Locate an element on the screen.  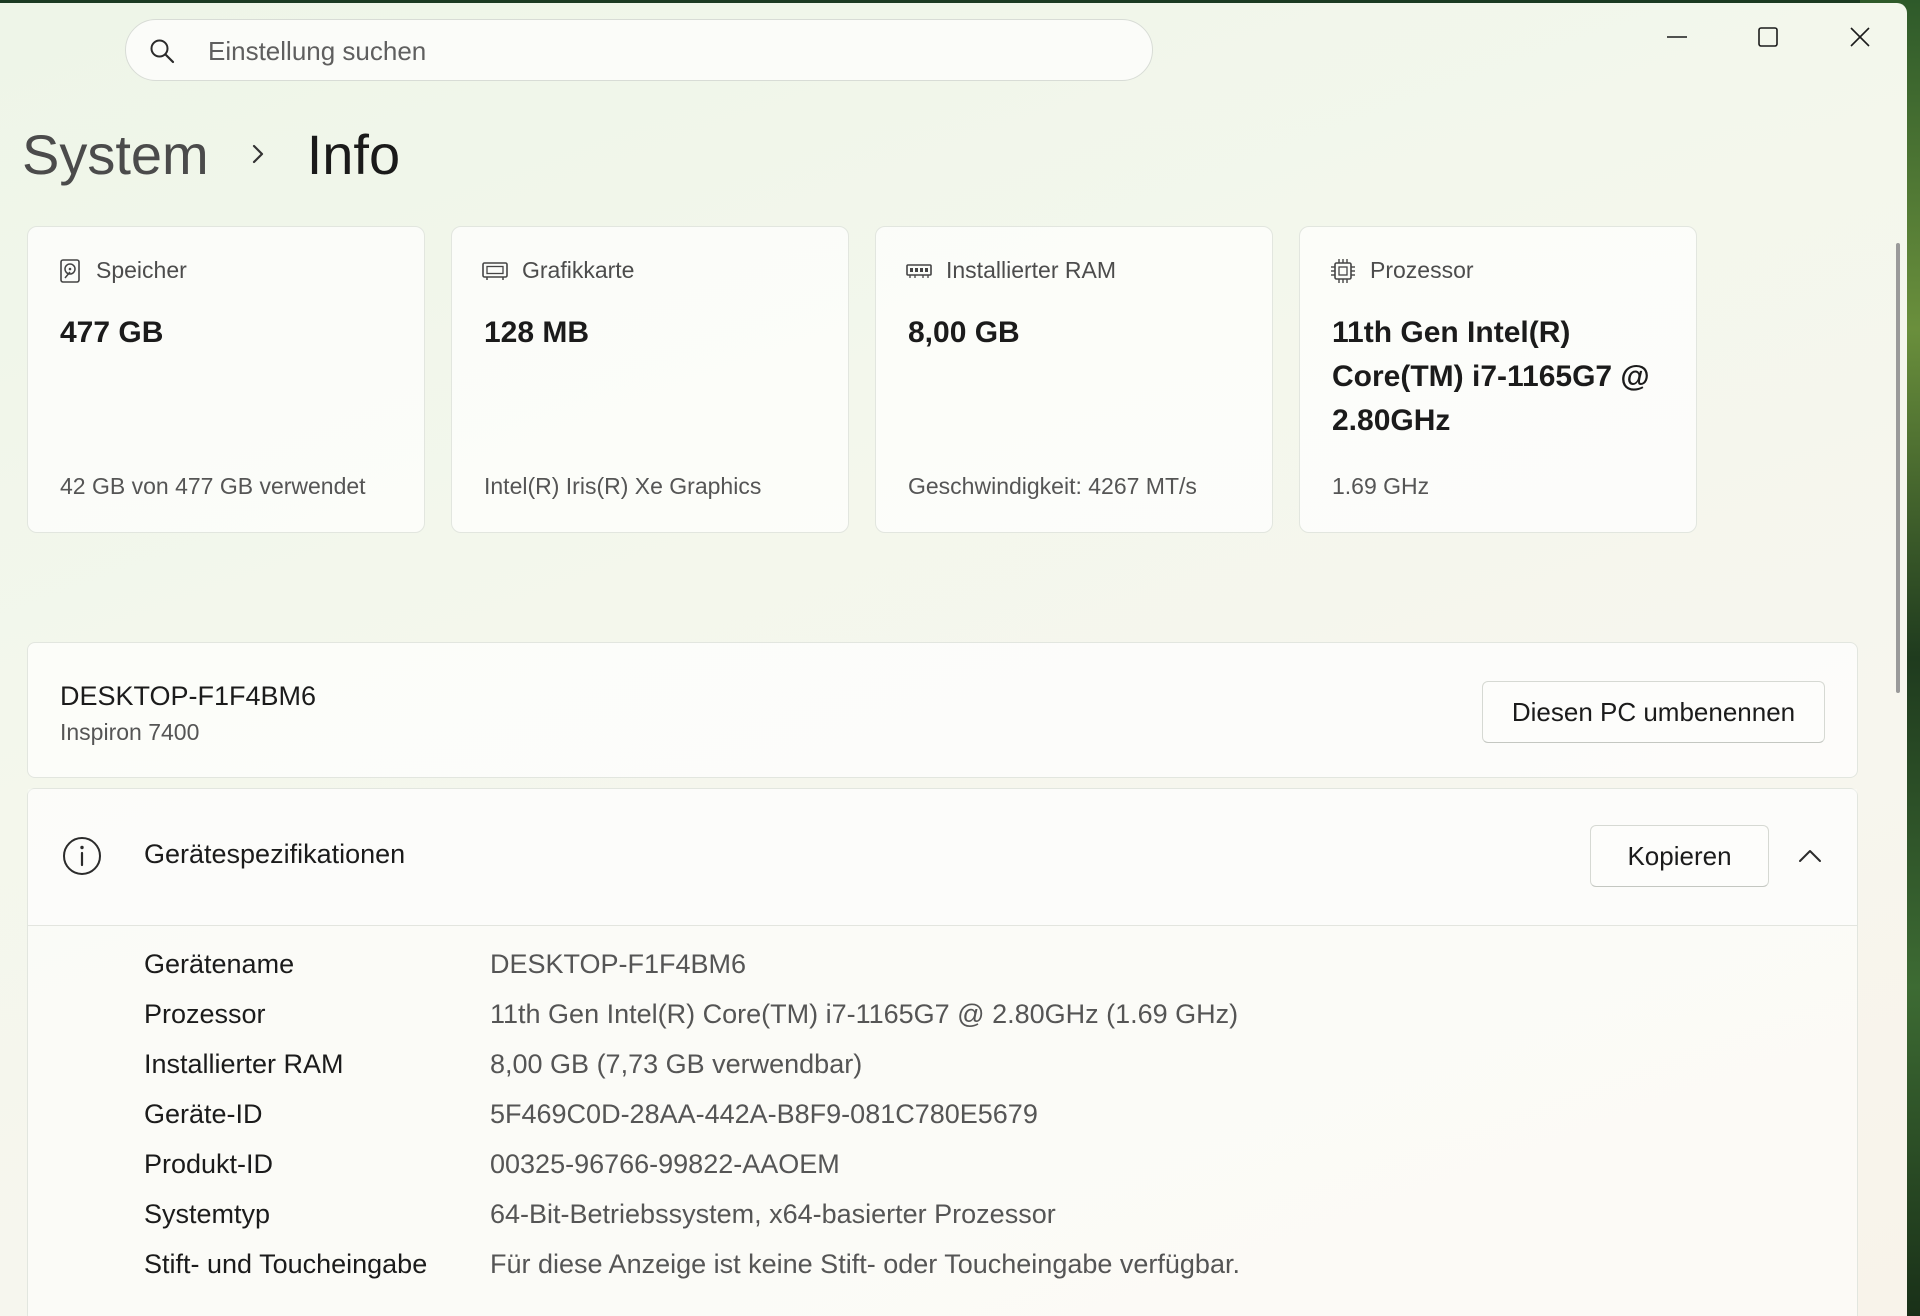
maximize-button is located at coordinates (1768, 37).